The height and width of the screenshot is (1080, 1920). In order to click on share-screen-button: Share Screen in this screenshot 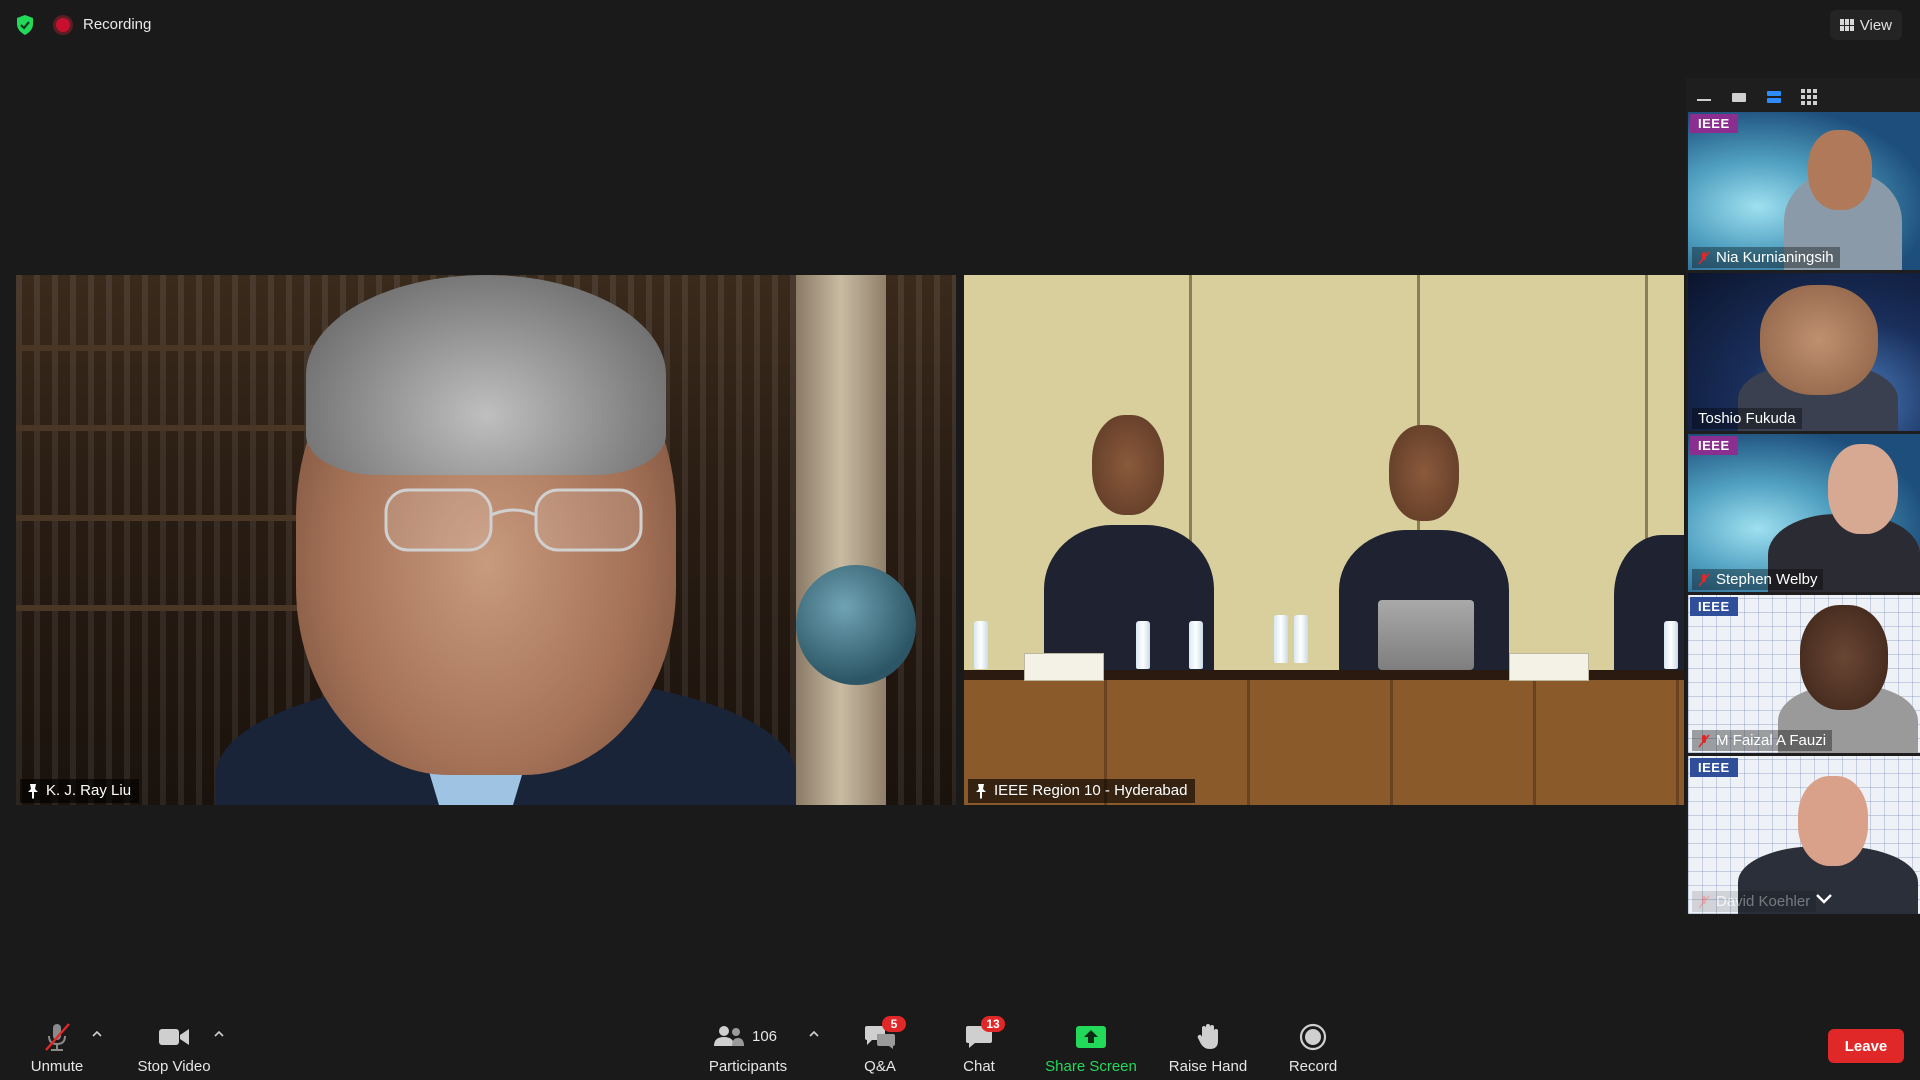, I will do `click(1091, 1048)`.